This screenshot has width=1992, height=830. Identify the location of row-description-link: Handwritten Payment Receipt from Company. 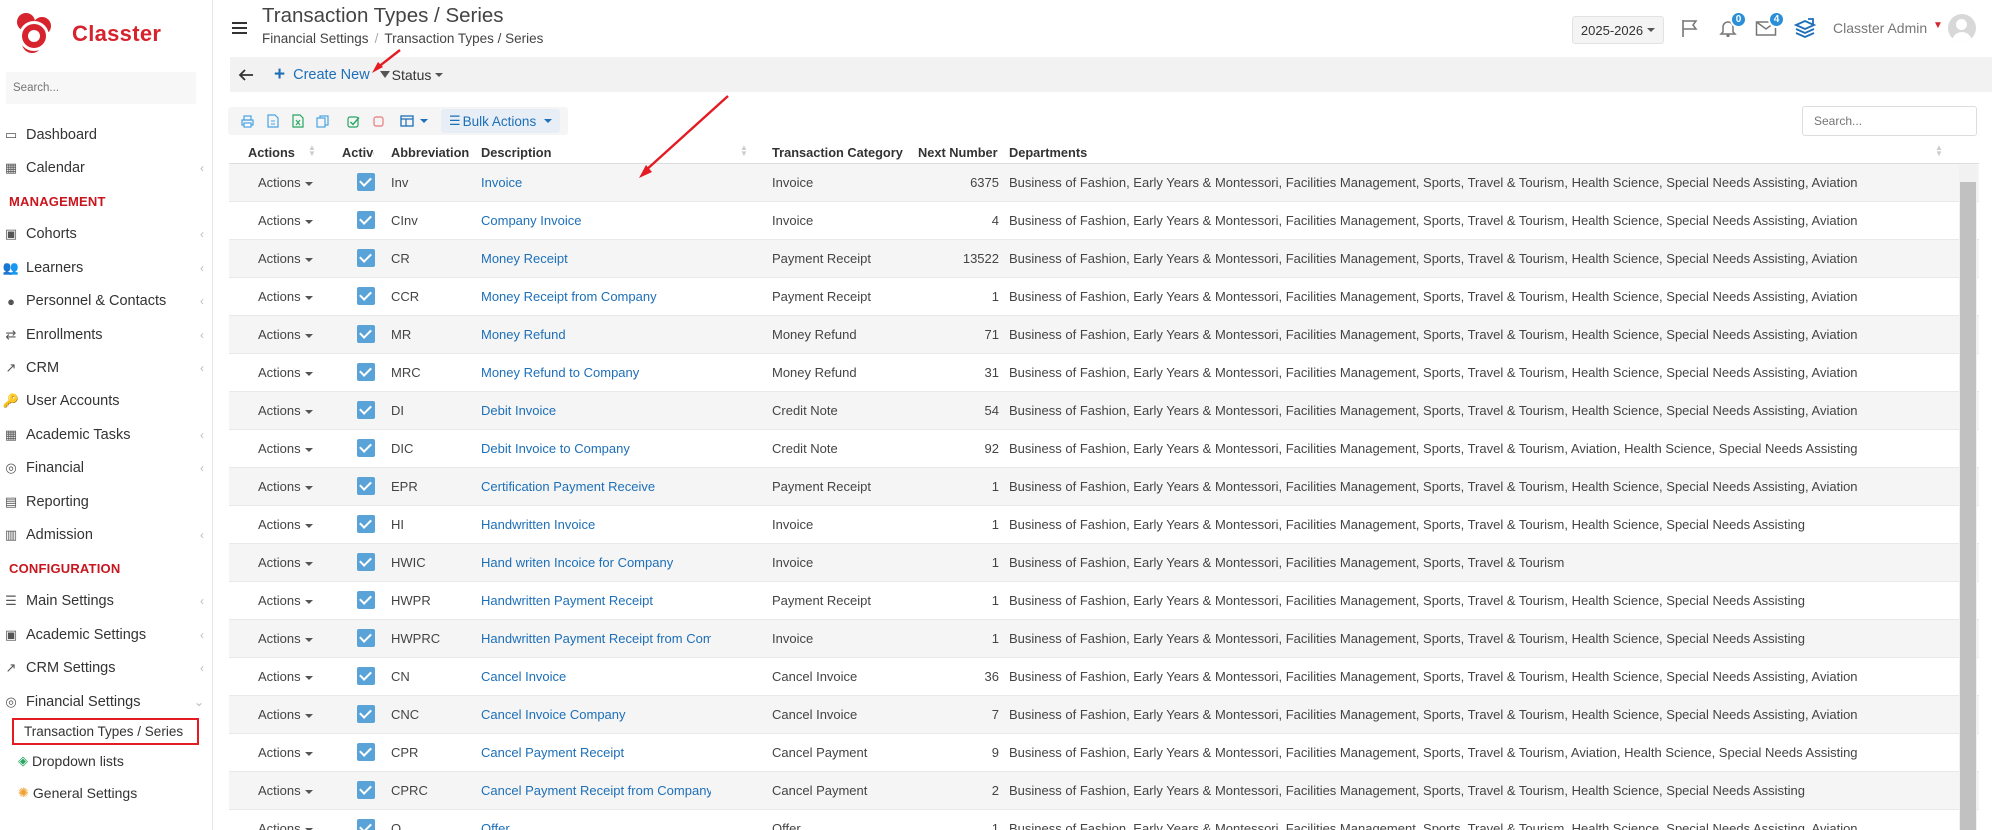
(596, 638).